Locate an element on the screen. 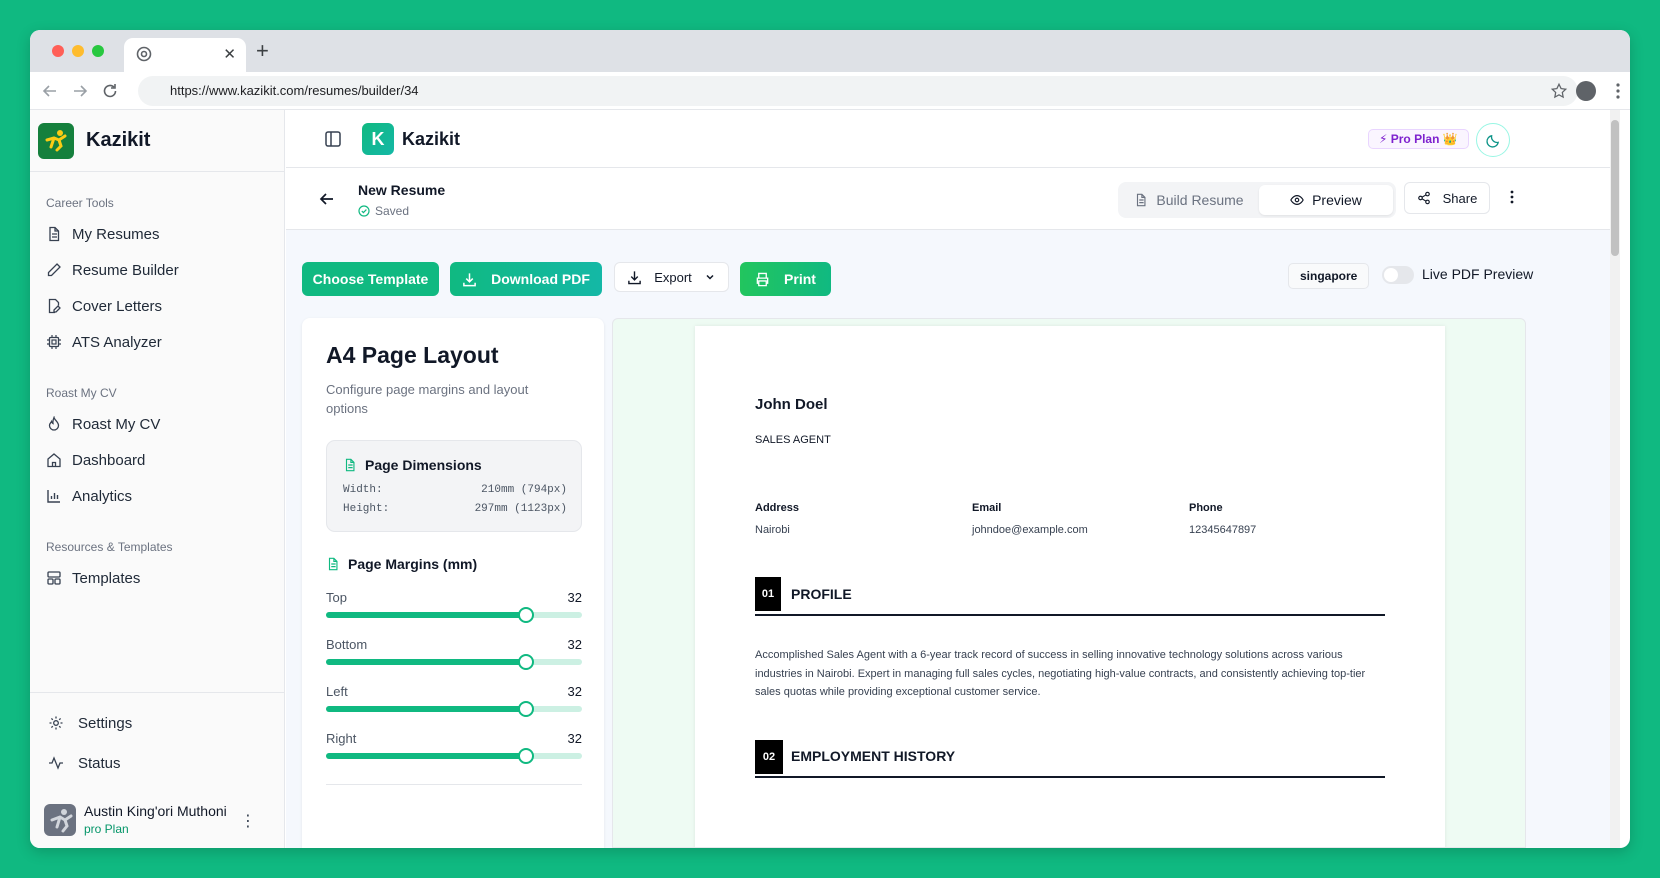 This screenshot has width=1660, height=878. nav-label: Settings is located at coordinates (105, 723).